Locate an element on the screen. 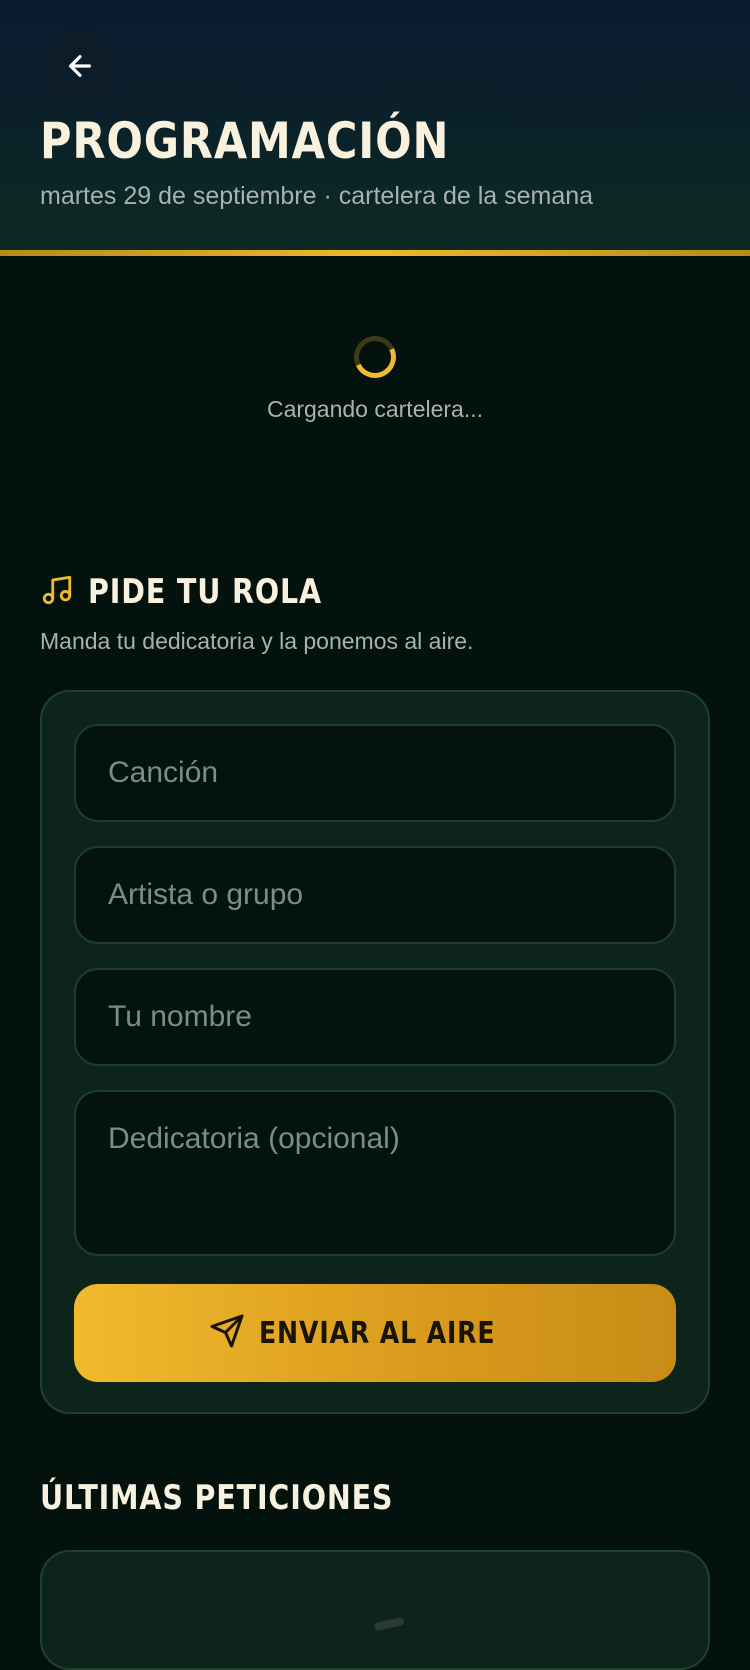 The width and height of the screenshot is (750, 1670). send-icon is located at coordinates (227, 1333).